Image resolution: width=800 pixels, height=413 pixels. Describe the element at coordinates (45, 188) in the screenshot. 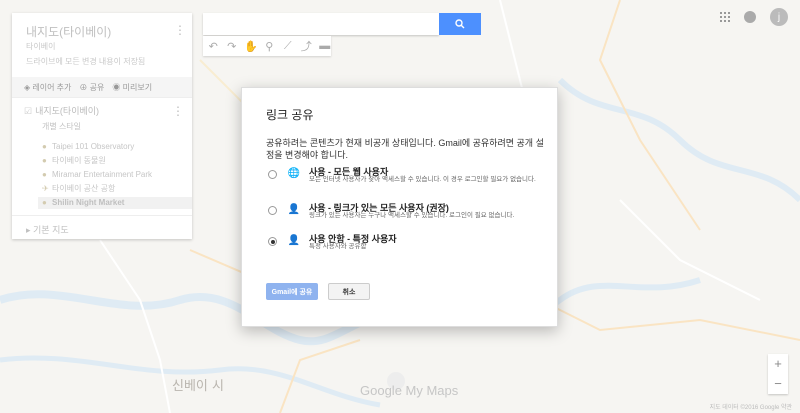

I see `airport-icon: ✈` at that location.